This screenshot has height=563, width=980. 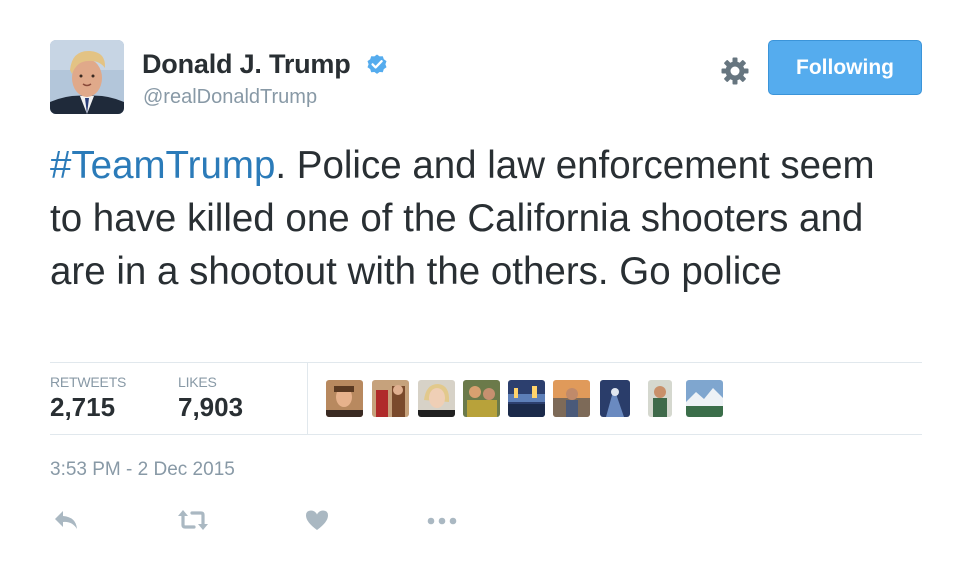 I want to click on tweet-timestamp: 3:53 PM - 2 Dec 2015, so click(x=142, y=470).